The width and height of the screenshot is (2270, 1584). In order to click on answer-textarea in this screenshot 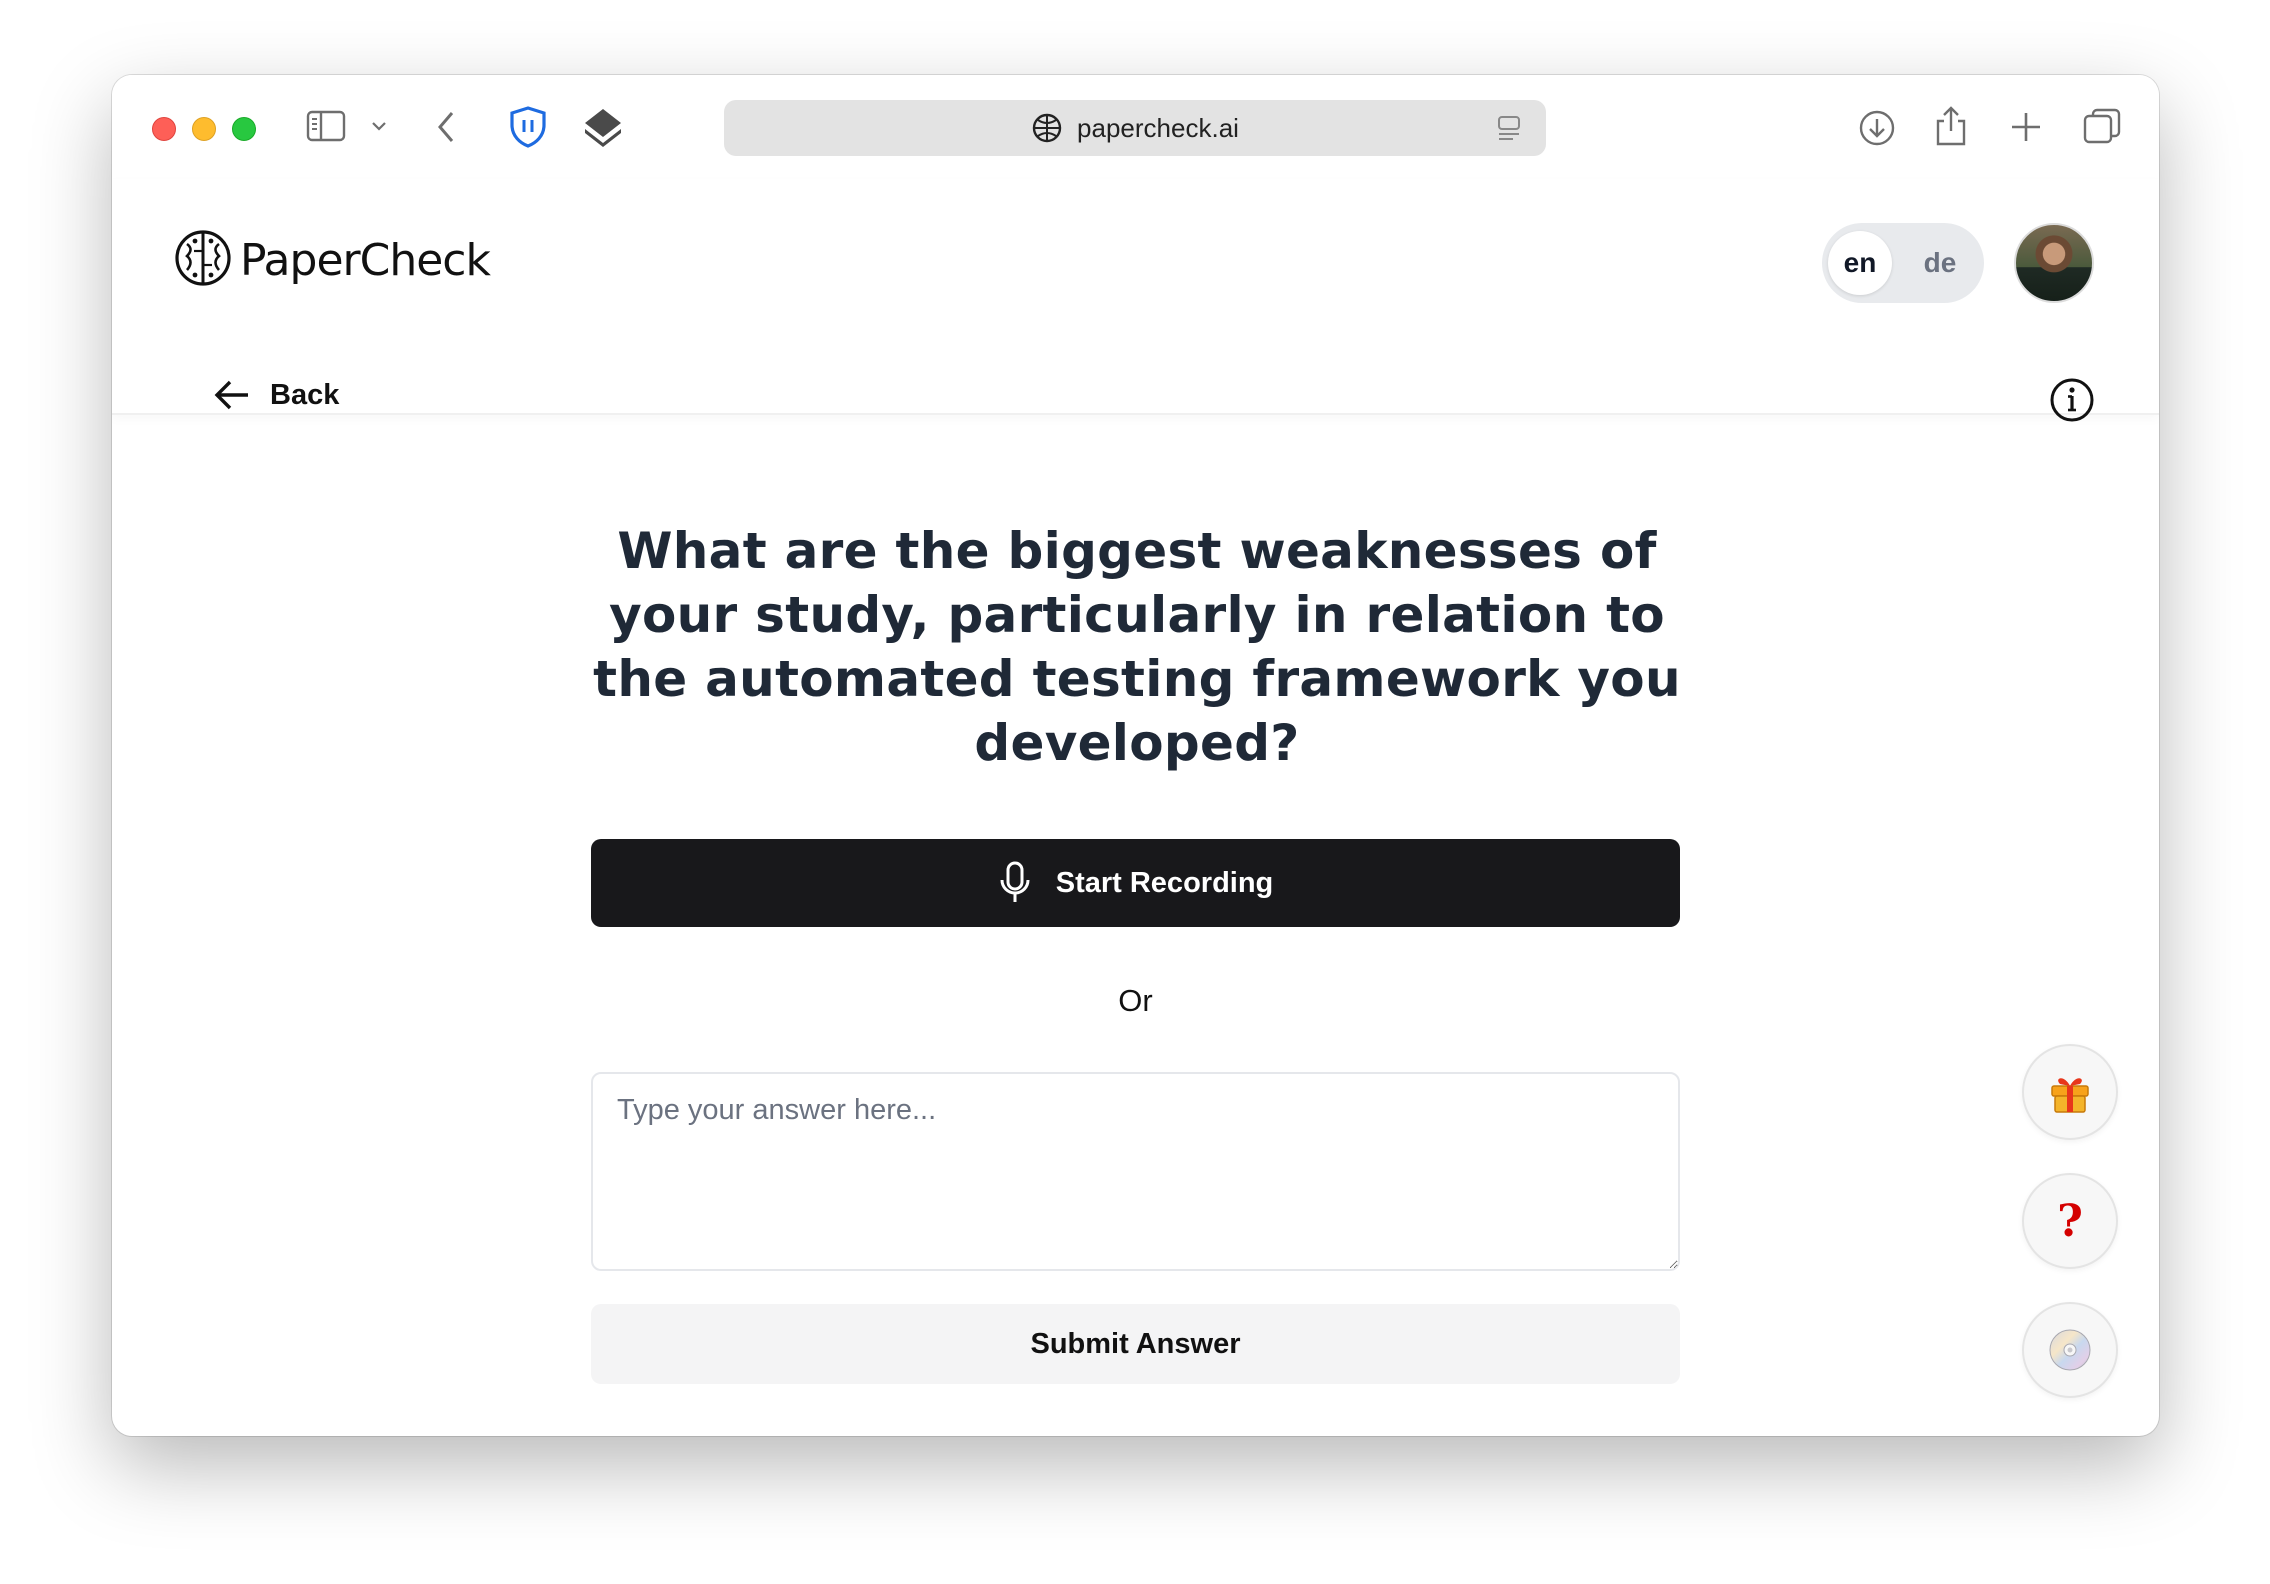, I will do `click(1135, 1171)`.